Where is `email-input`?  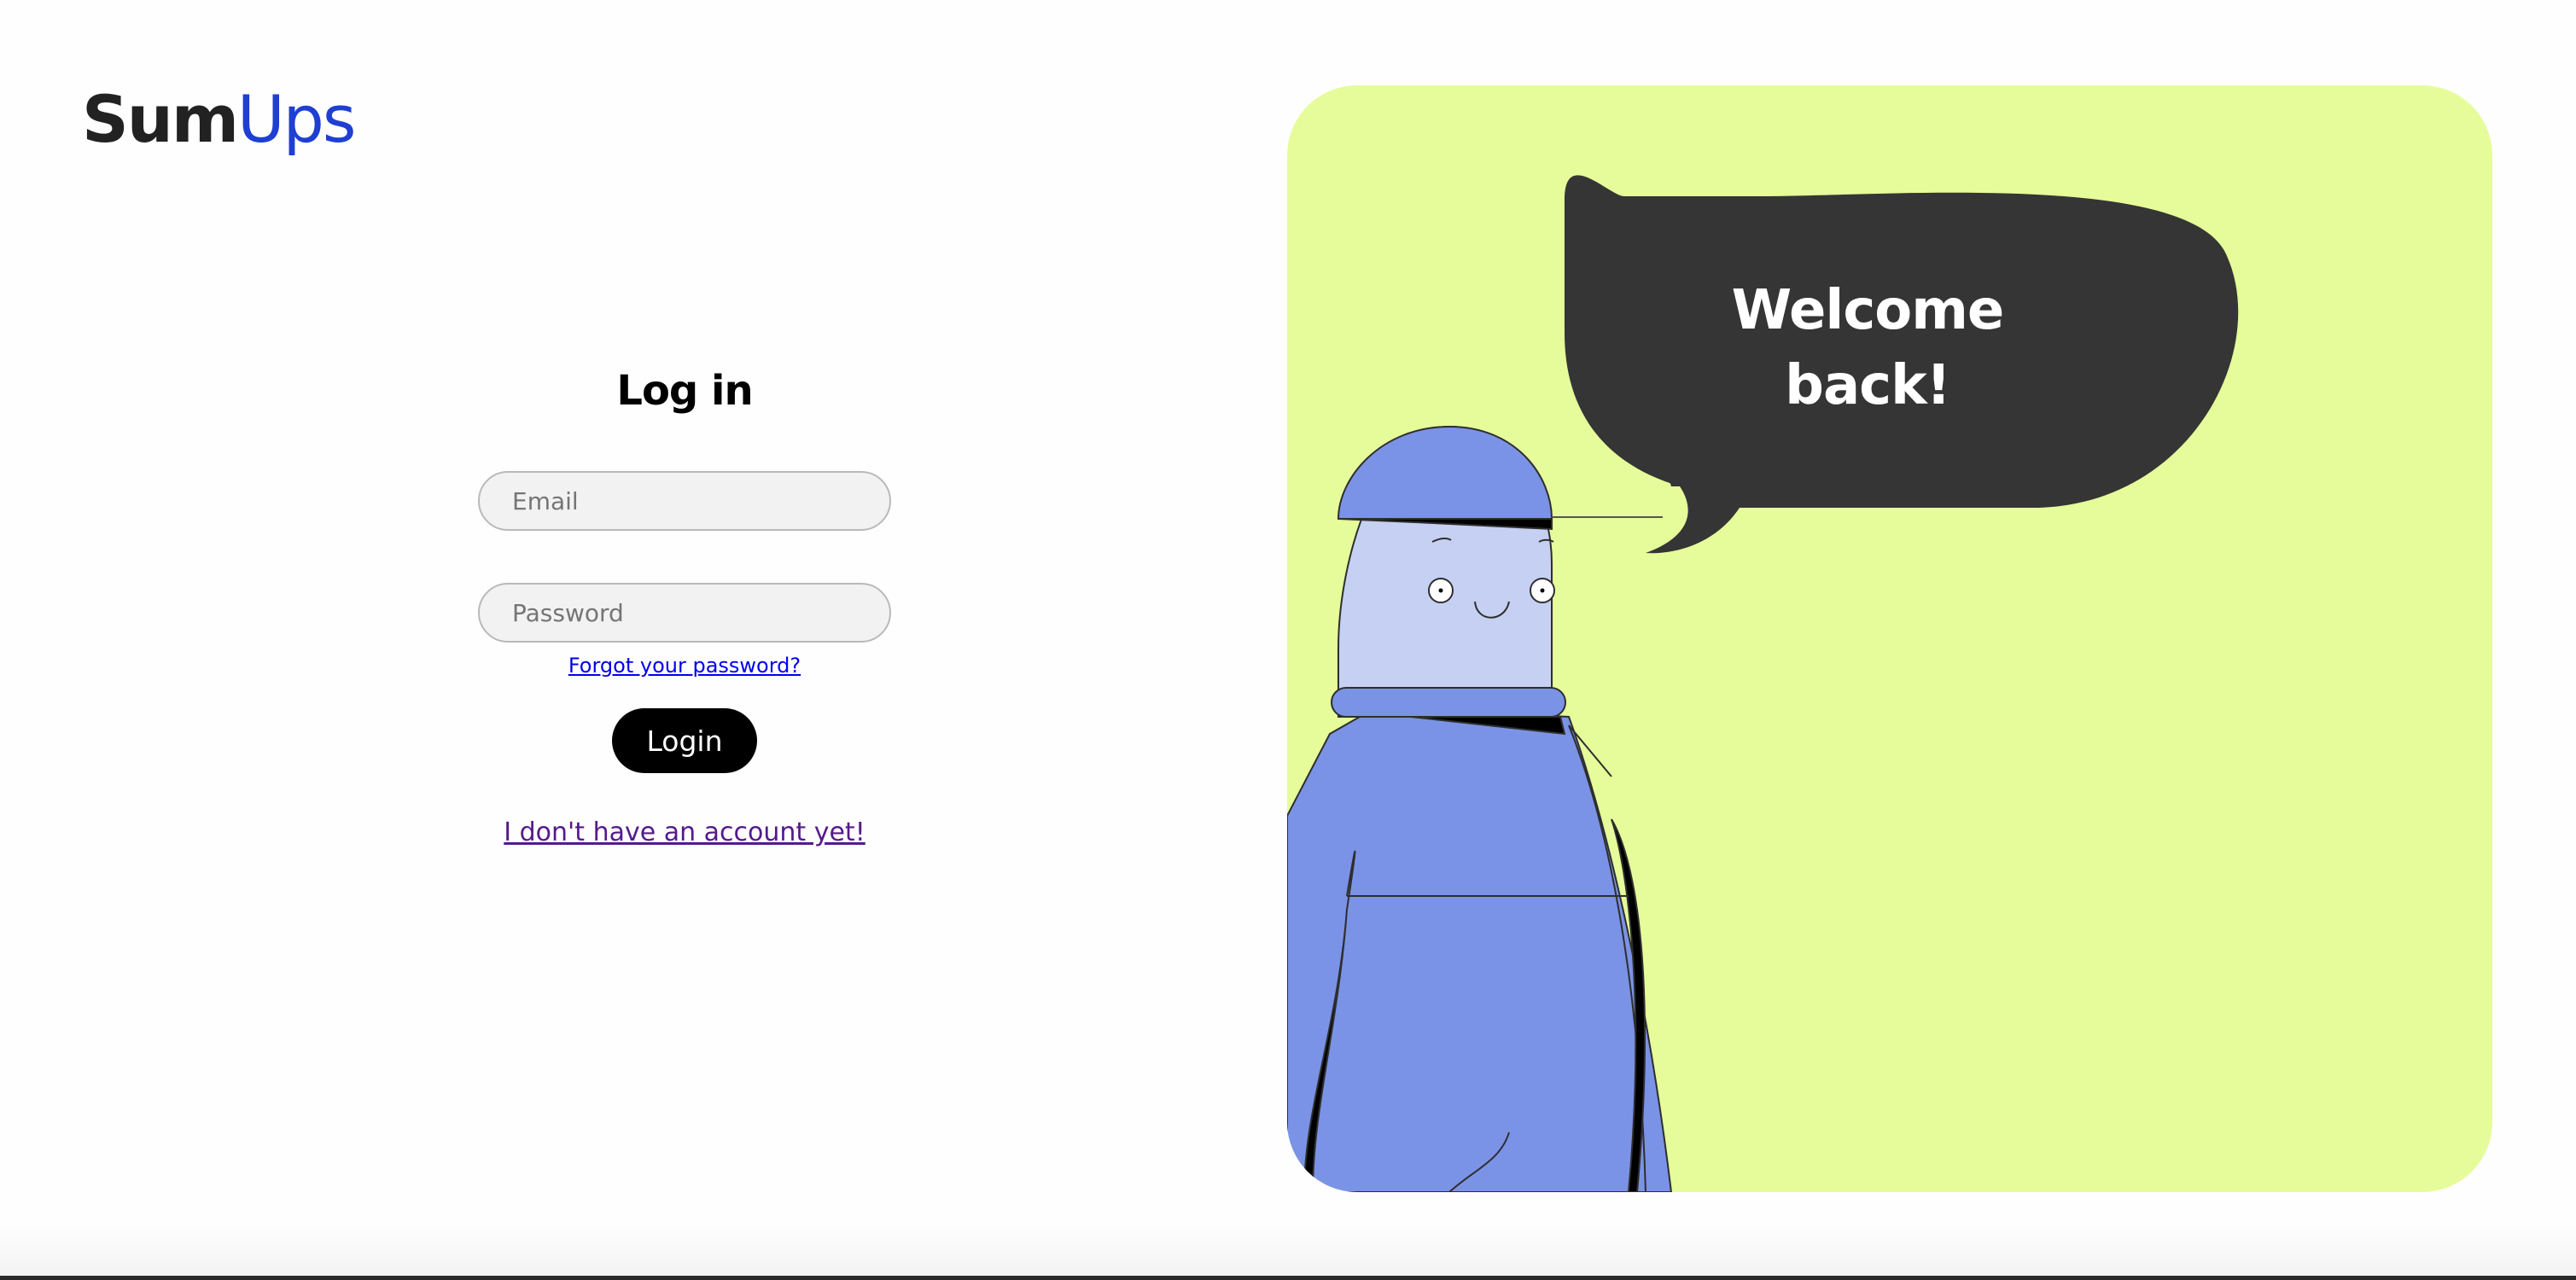
email-input is located at coordinates (684, 501).